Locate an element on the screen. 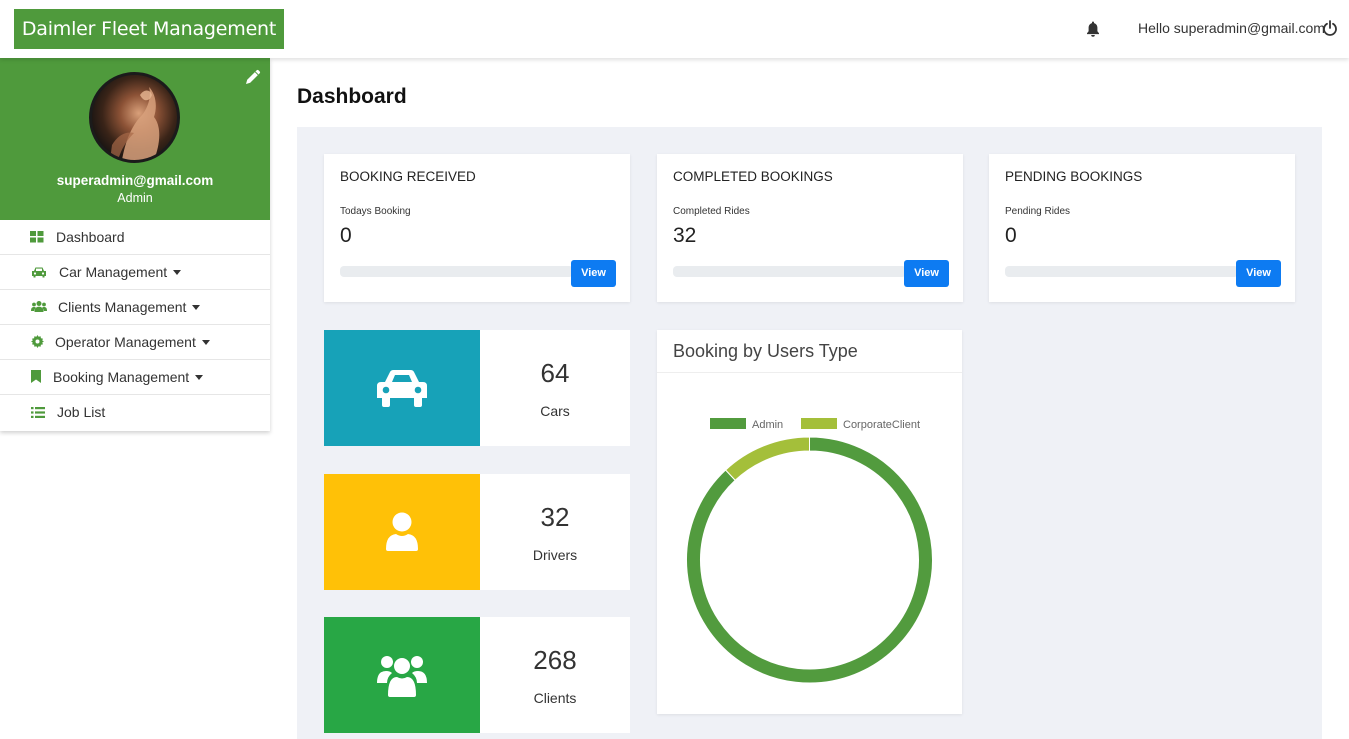 This screenshot has width=1349, height=739. booking-received-card: BOOKING RECEIVED Todays Booking 0 View is located at coordinates (477, 228).